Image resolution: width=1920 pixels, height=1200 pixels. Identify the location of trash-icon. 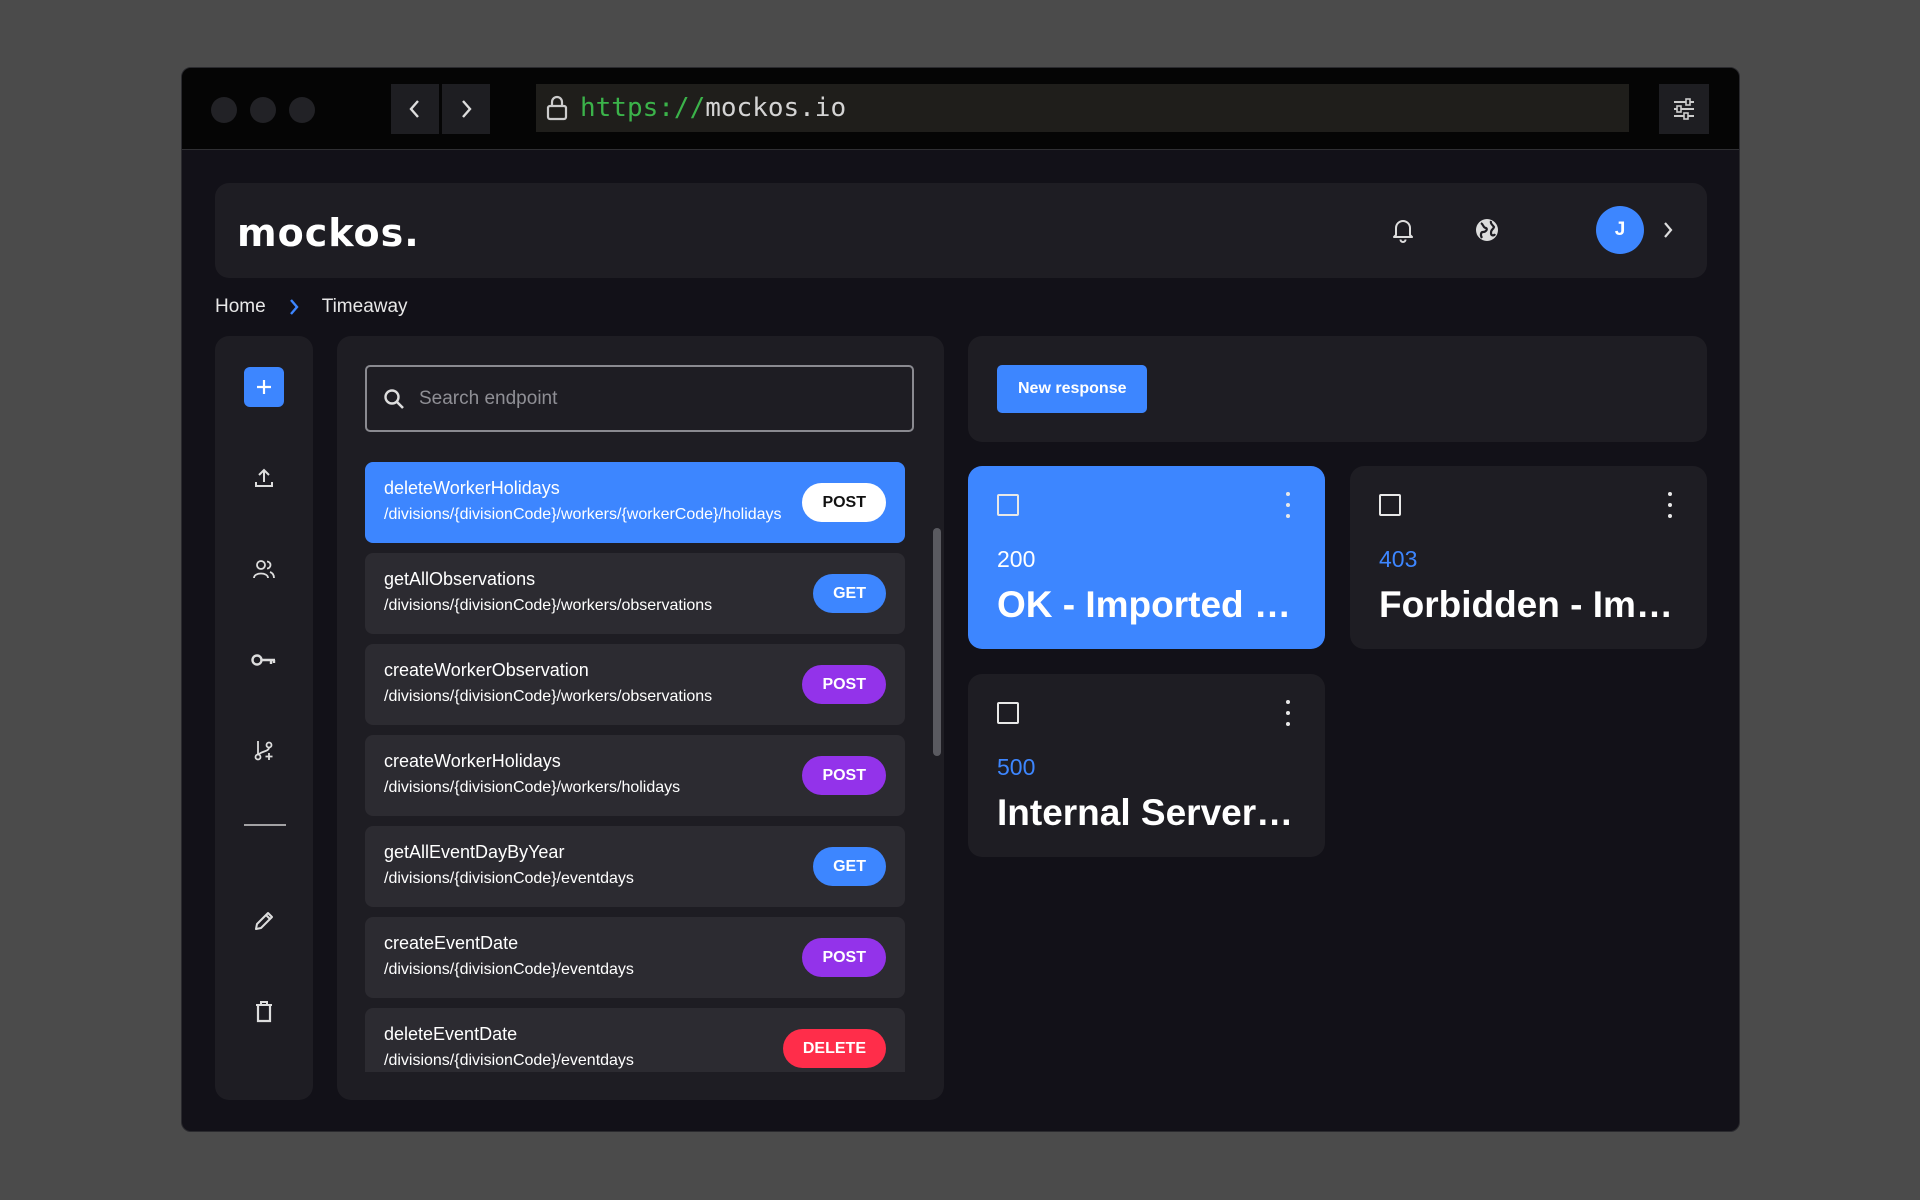
(264, 1012).